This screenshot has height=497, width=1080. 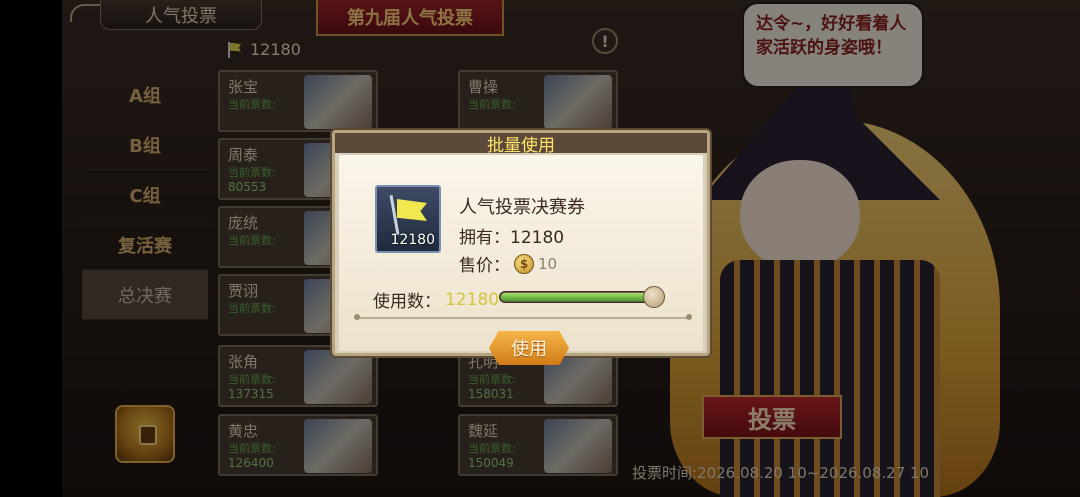 What do you see at coordinates (522, 207) in the screenshot?
I see `item-name: 人气投票决赛券` at bounding box center [522, 207].